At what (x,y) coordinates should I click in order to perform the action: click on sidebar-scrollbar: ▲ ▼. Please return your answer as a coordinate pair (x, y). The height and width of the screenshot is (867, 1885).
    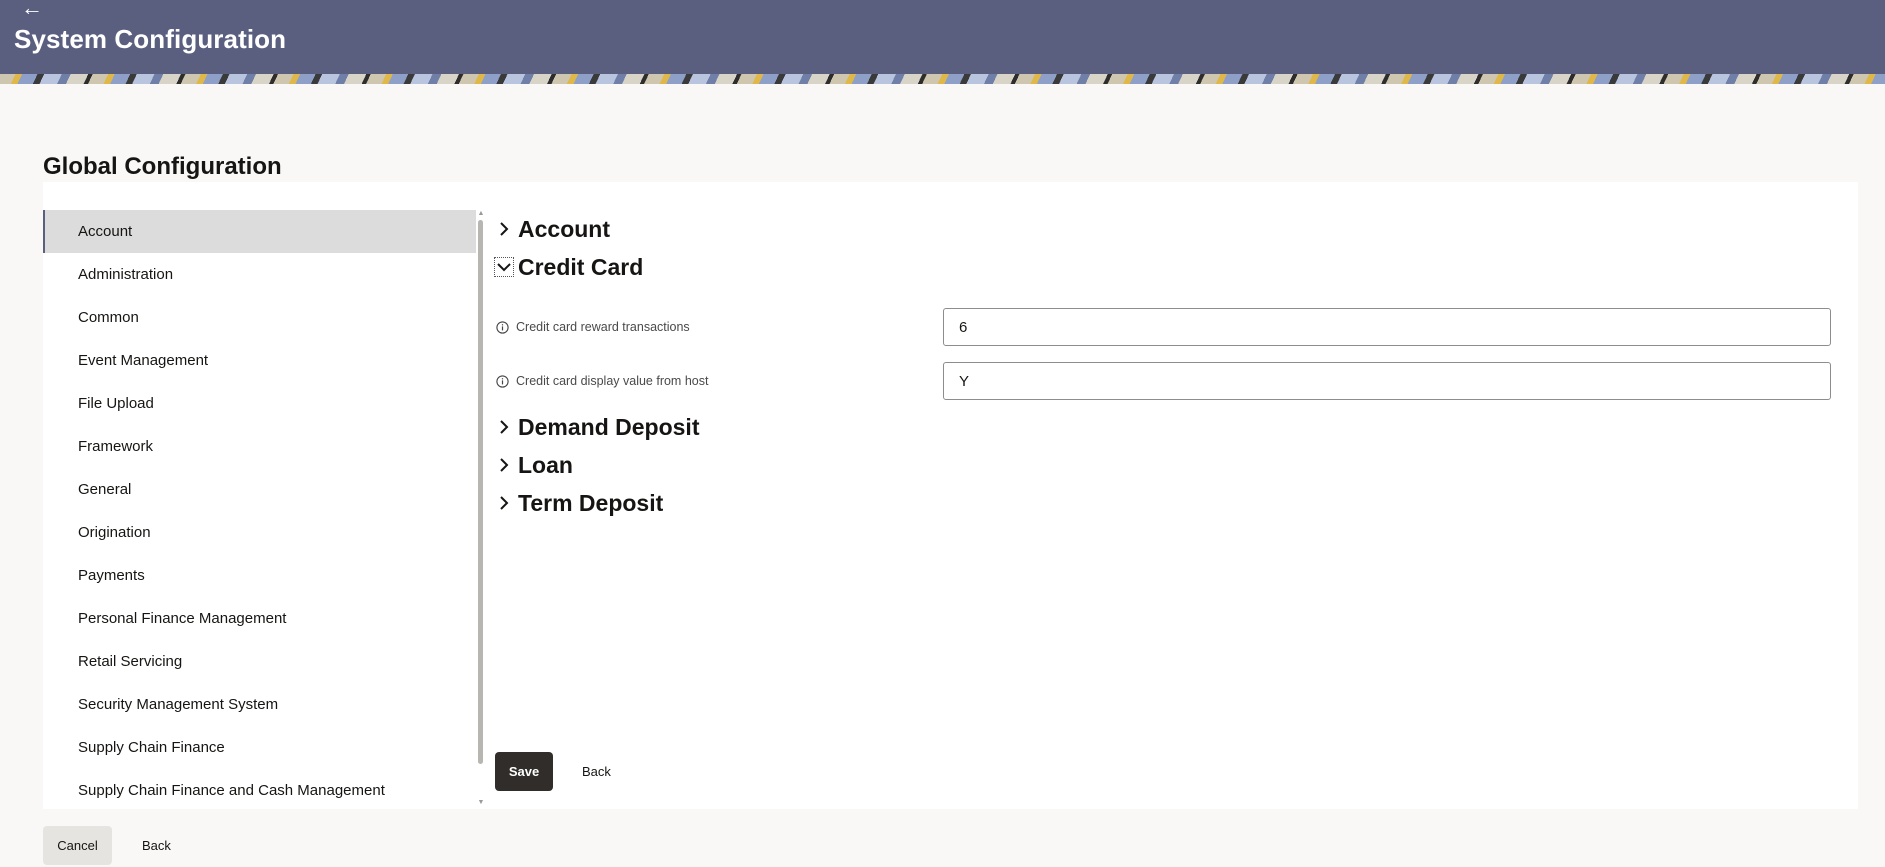
    Looking at the image, I should click on (481, 508).